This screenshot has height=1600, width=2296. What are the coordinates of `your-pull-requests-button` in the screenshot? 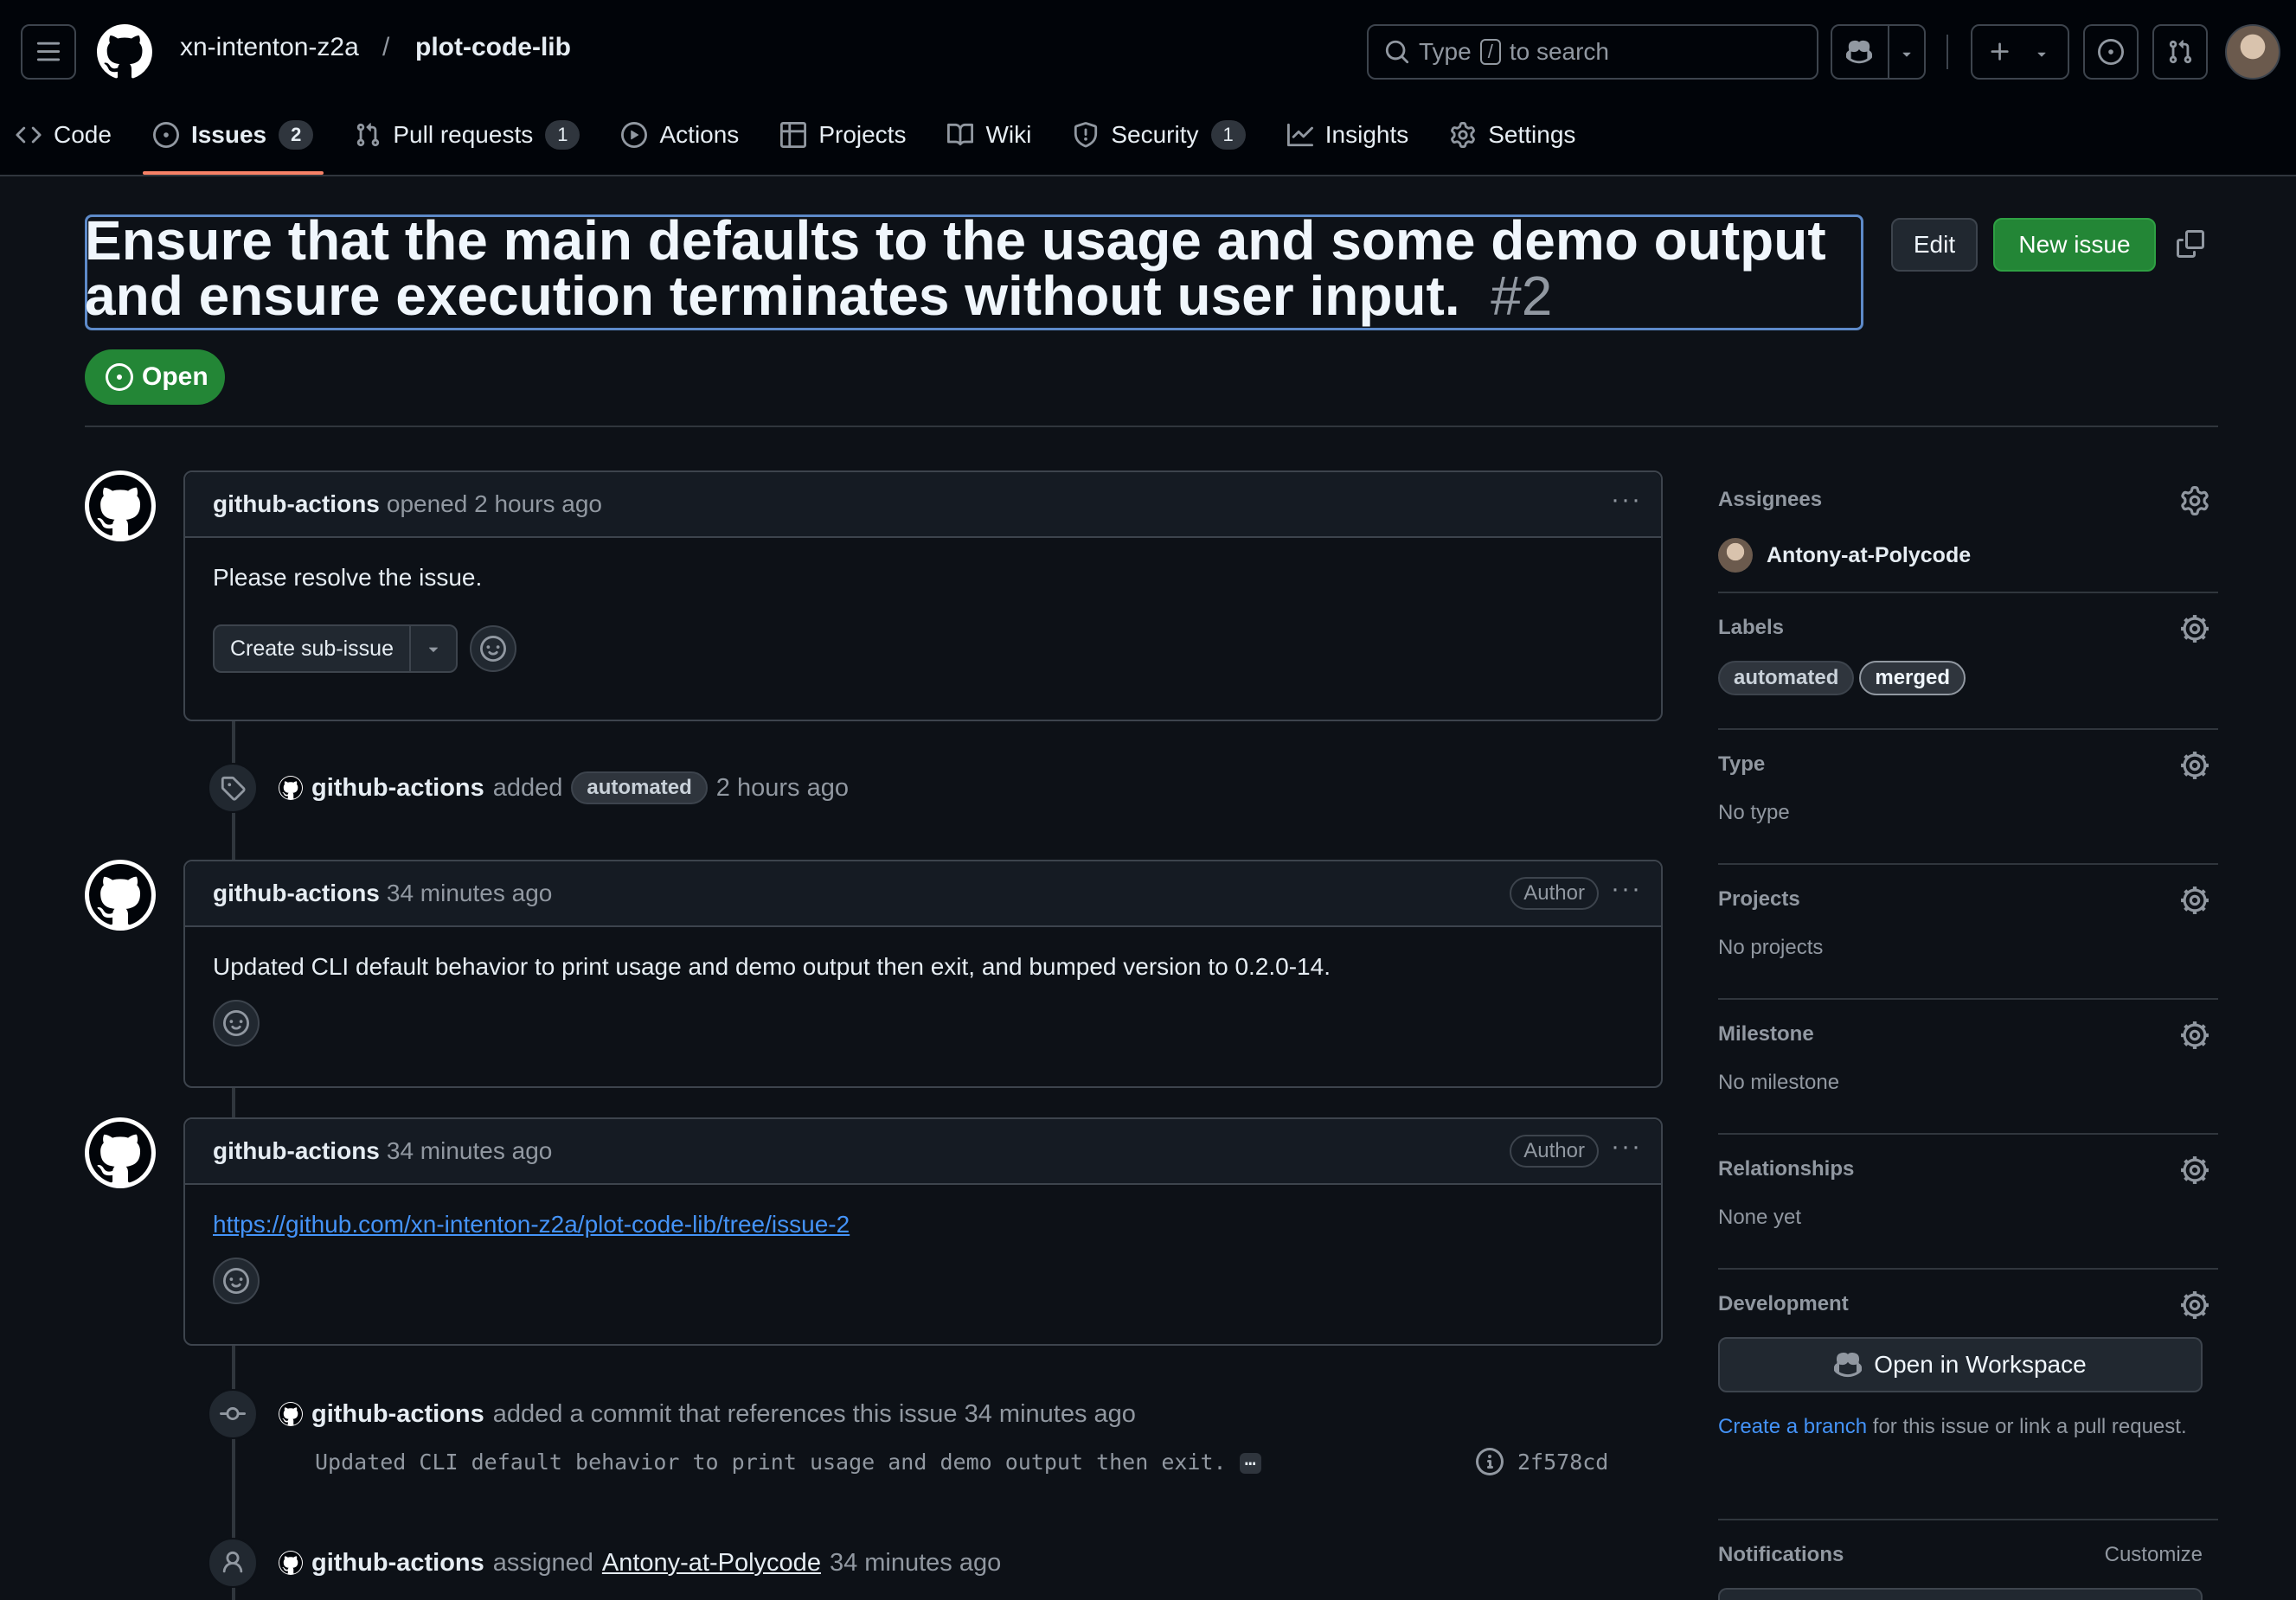 It's located at (2180, 52).